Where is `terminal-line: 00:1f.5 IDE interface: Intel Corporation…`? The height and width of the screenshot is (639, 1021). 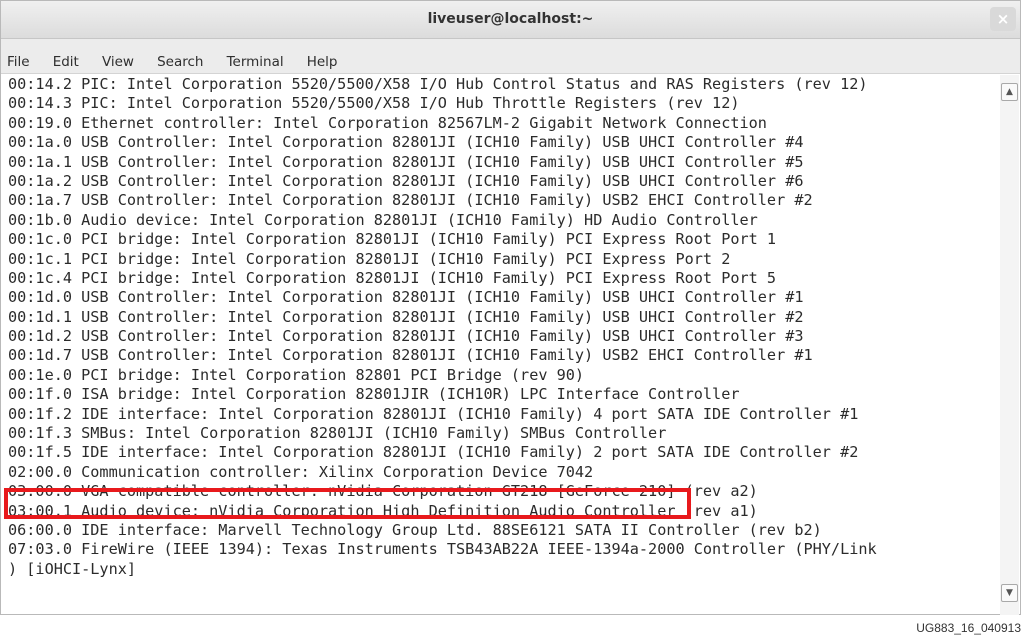 terminal-line: 00:1f.5 IDE interface: Intel Corporation… is located at coordinates (433, 452).